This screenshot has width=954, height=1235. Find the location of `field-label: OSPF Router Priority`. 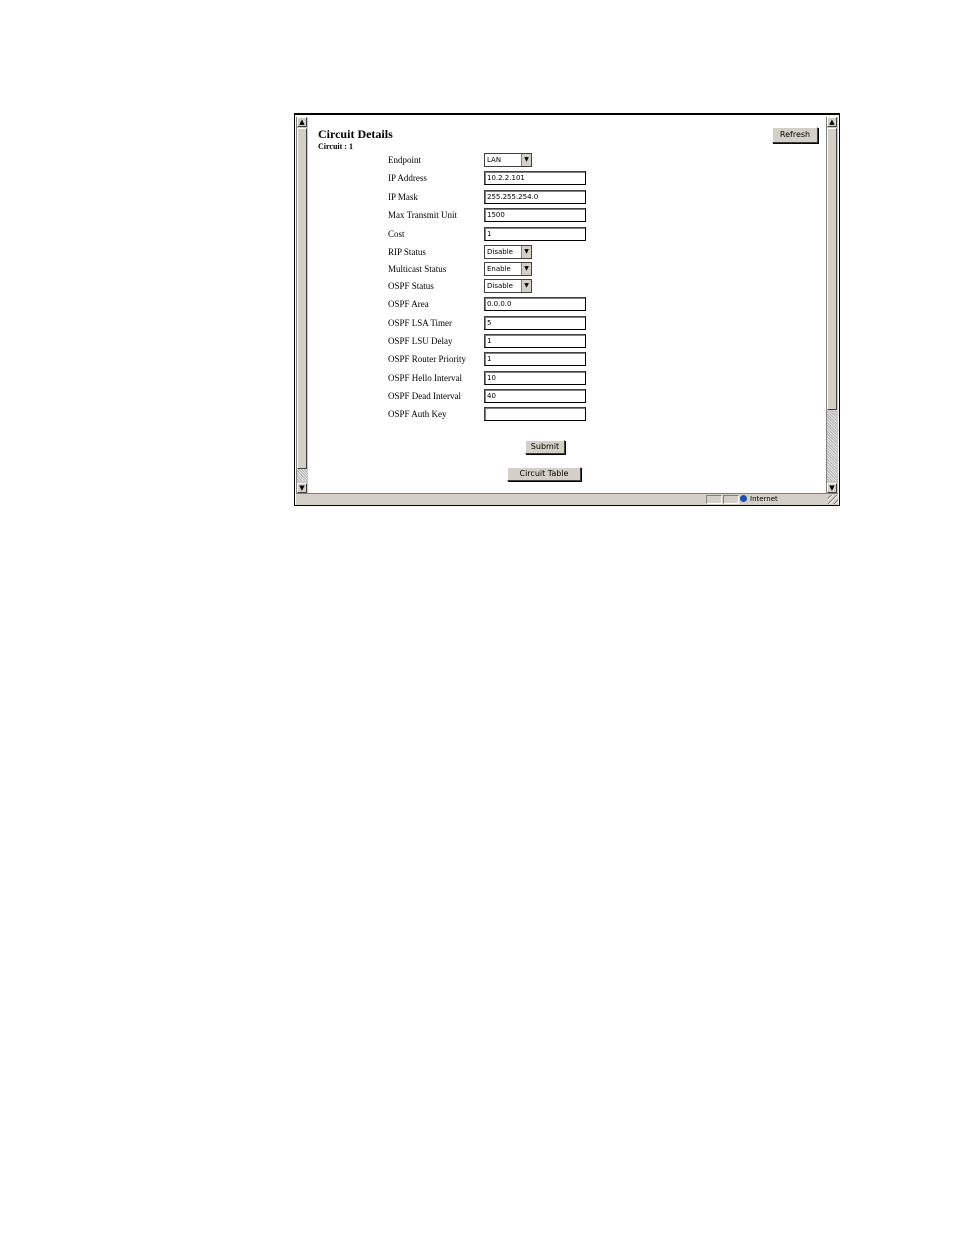

field-label: OSPF Router Priority is located at coordinates (427, 359).